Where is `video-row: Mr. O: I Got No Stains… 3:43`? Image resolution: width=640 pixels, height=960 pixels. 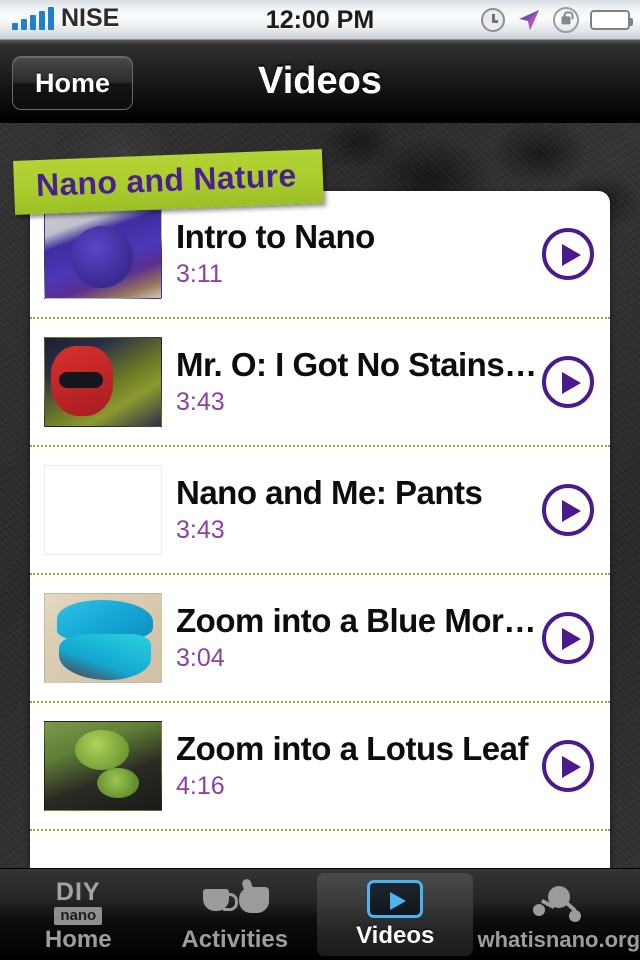 video-row: Mr. O: I Got No Stains… 3:43 is located at coordinates (320, 383).